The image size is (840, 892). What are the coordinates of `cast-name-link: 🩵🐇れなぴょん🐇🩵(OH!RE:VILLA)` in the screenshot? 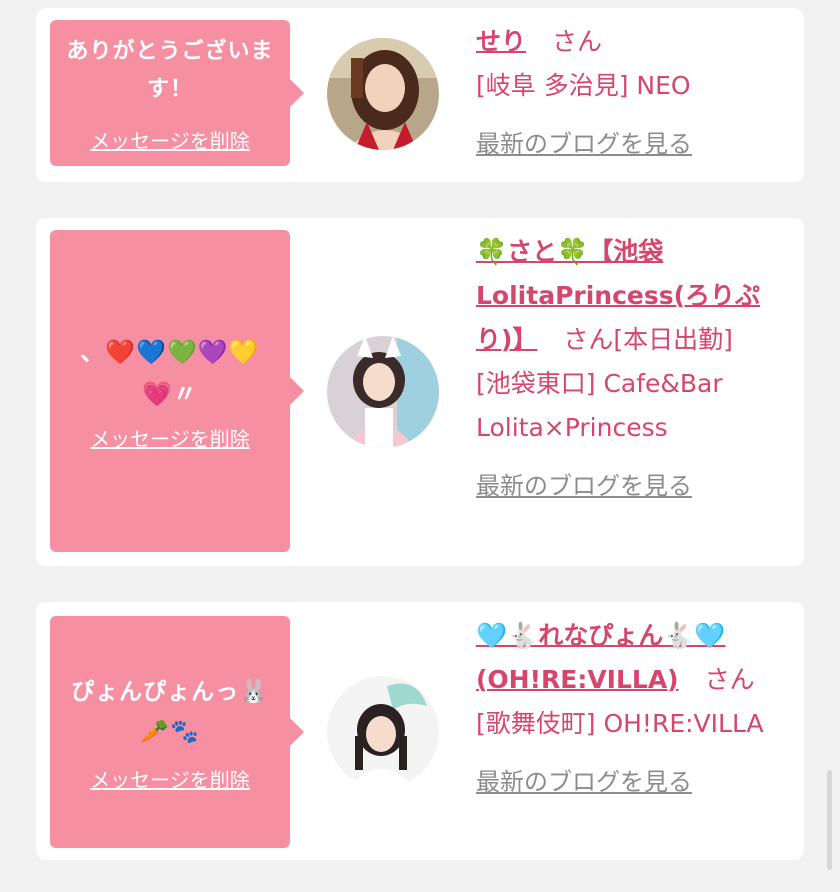 It's located at (601, 657).